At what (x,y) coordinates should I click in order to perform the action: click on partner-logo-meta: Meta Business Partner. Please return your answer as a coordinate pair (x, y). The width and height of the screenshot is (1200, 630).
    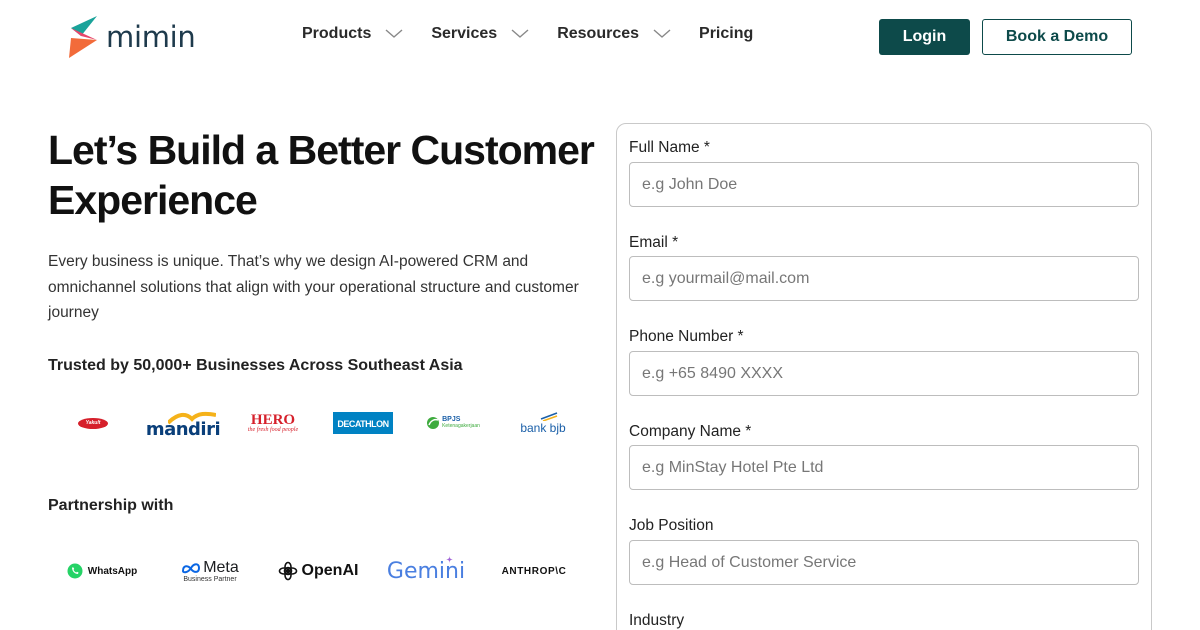
    Looking at the image, I should click on (210, 571).